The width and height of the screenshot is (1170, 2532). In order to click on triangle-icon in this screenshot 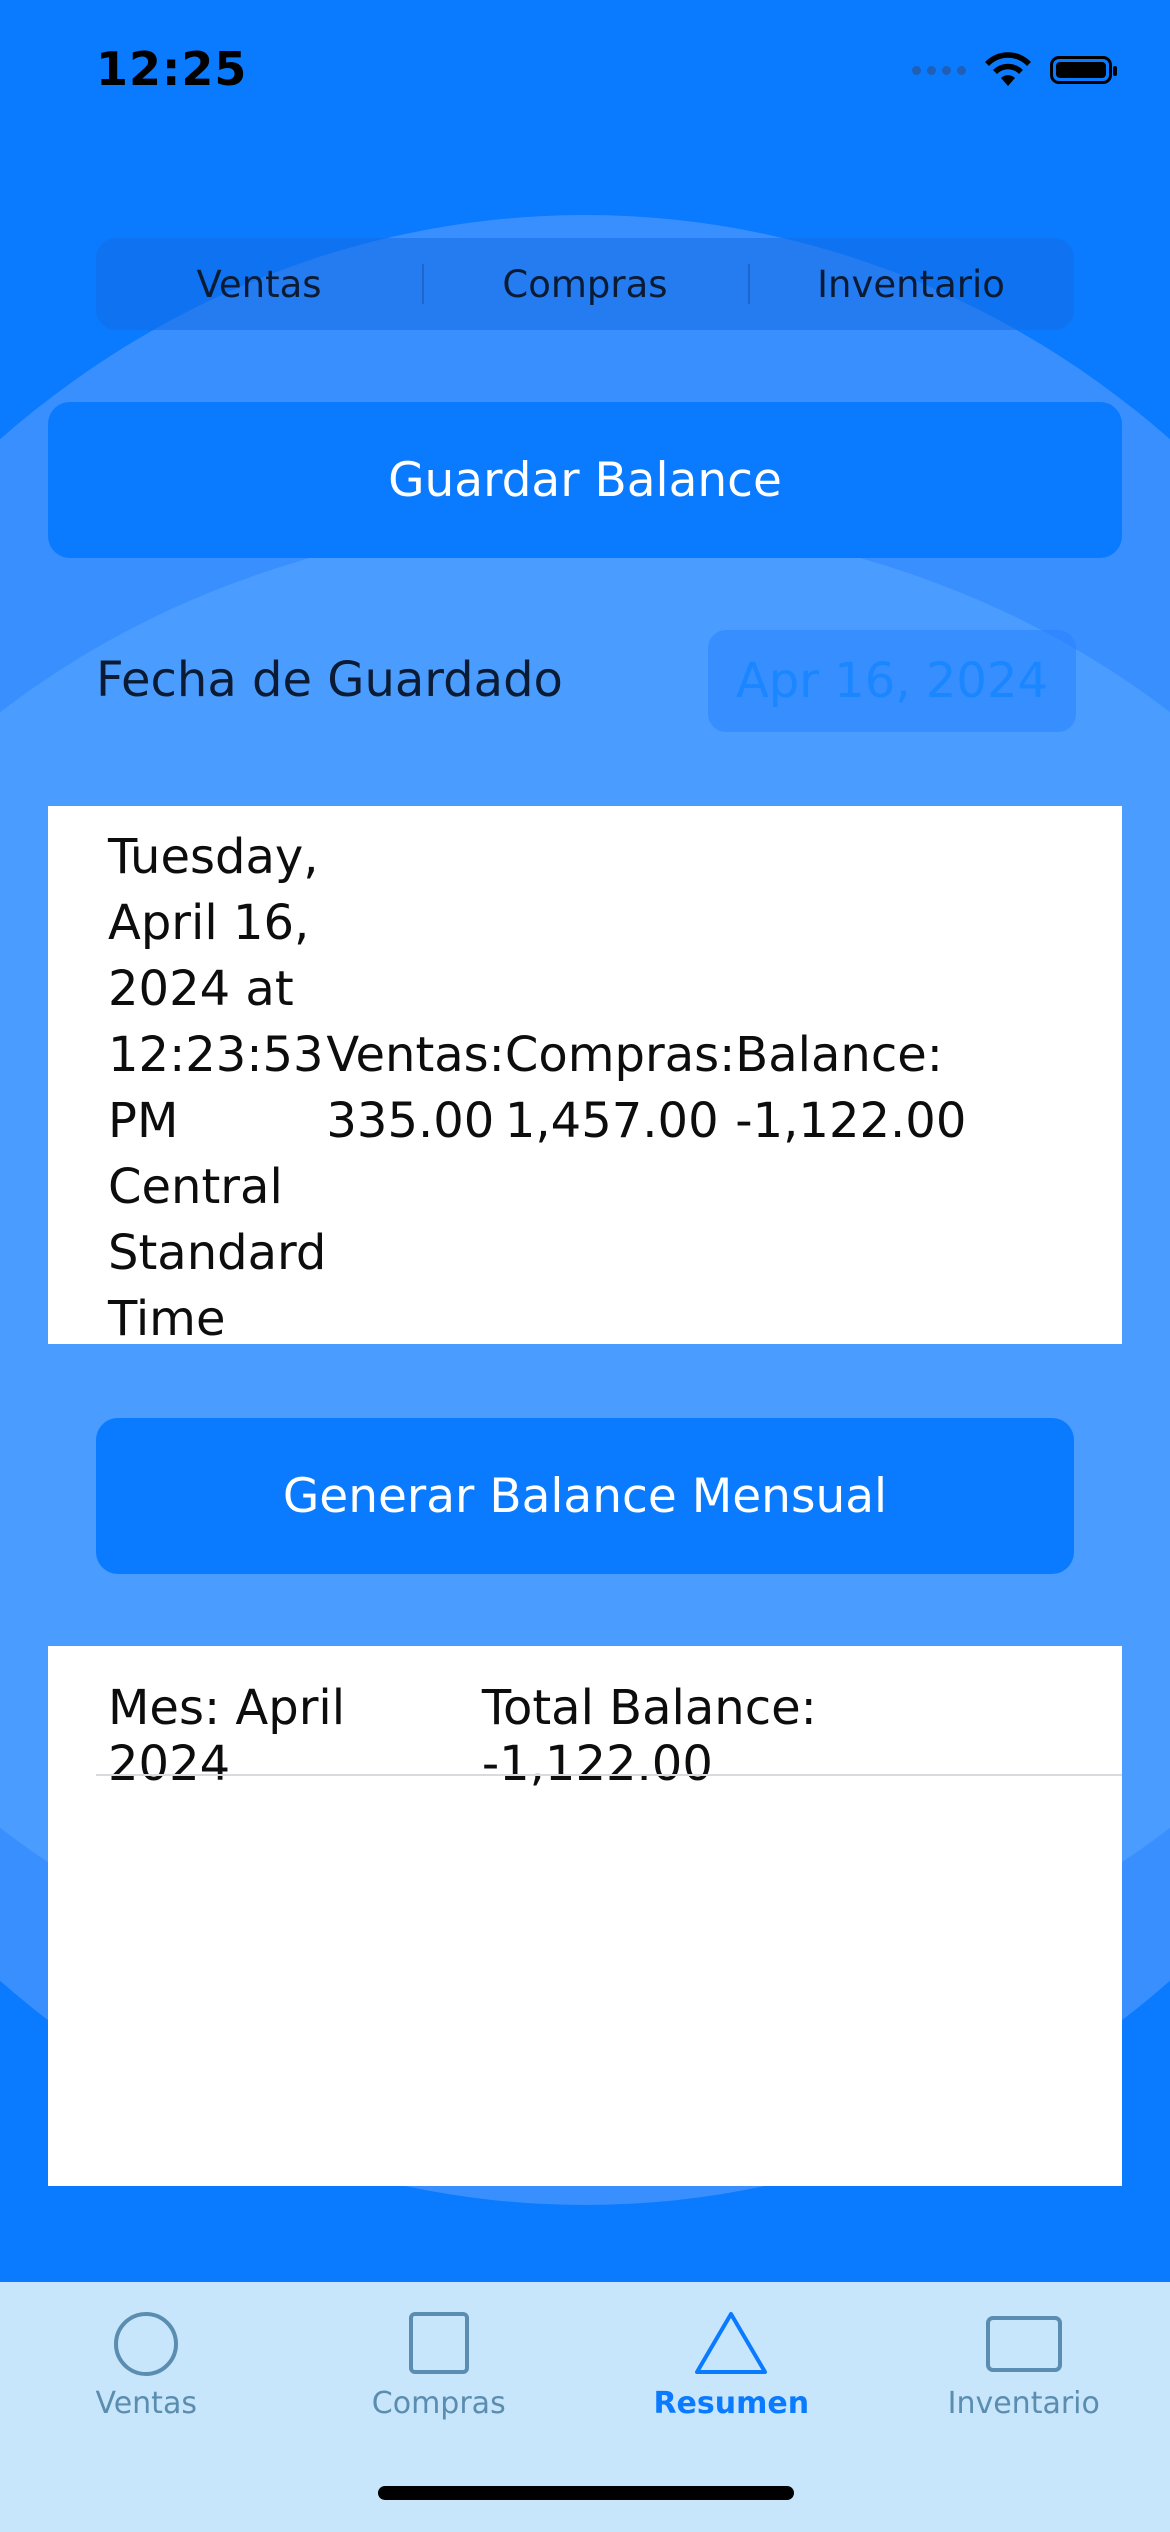, I will do `click(731, 2343)`.